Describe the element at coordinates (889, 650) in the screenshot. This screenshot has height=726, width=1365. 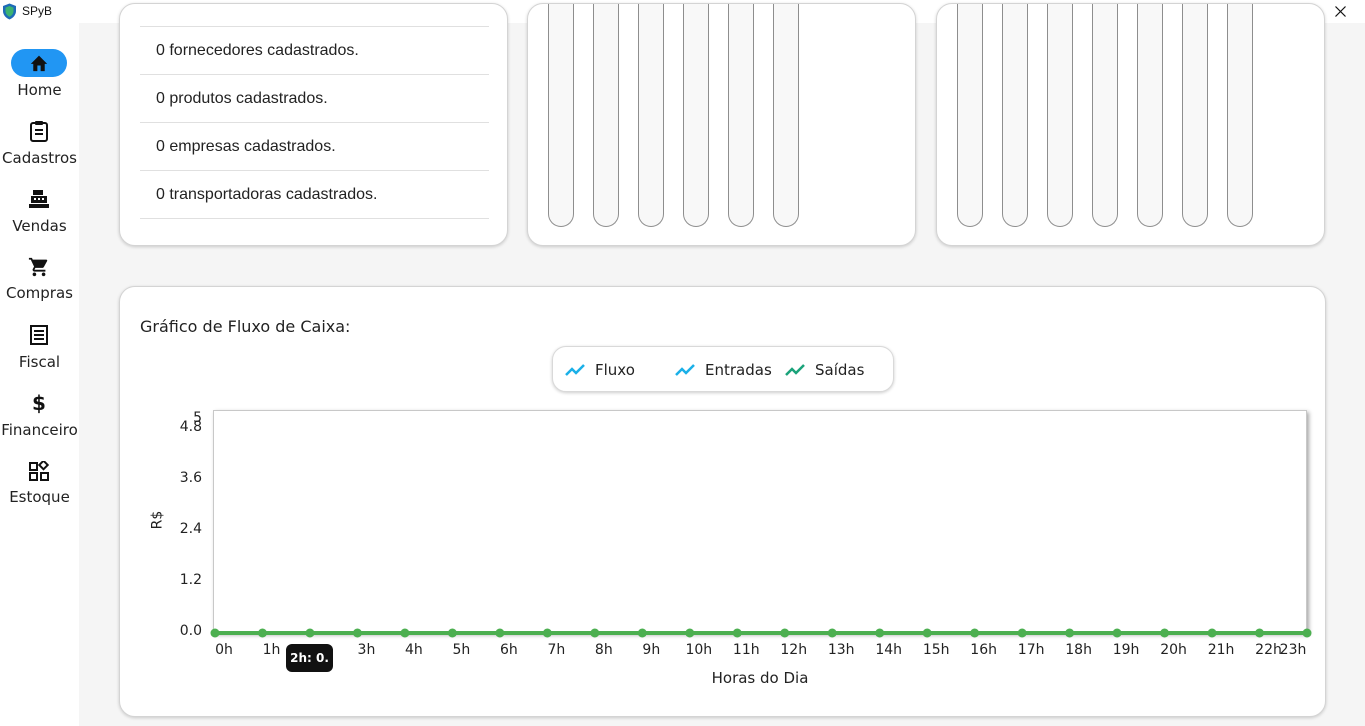
I see `x-tick-label: 14h` at that location.